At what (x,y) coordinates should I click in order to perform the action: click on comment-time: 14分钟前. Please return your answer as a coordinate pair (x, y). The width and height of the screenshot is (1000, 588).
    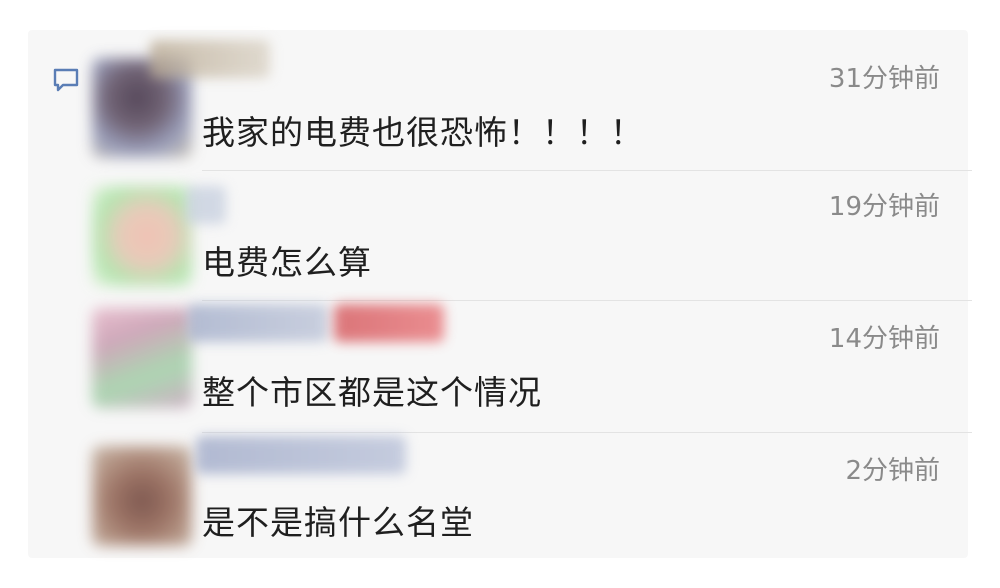
    Looking at the image, I should click on (884, 339).